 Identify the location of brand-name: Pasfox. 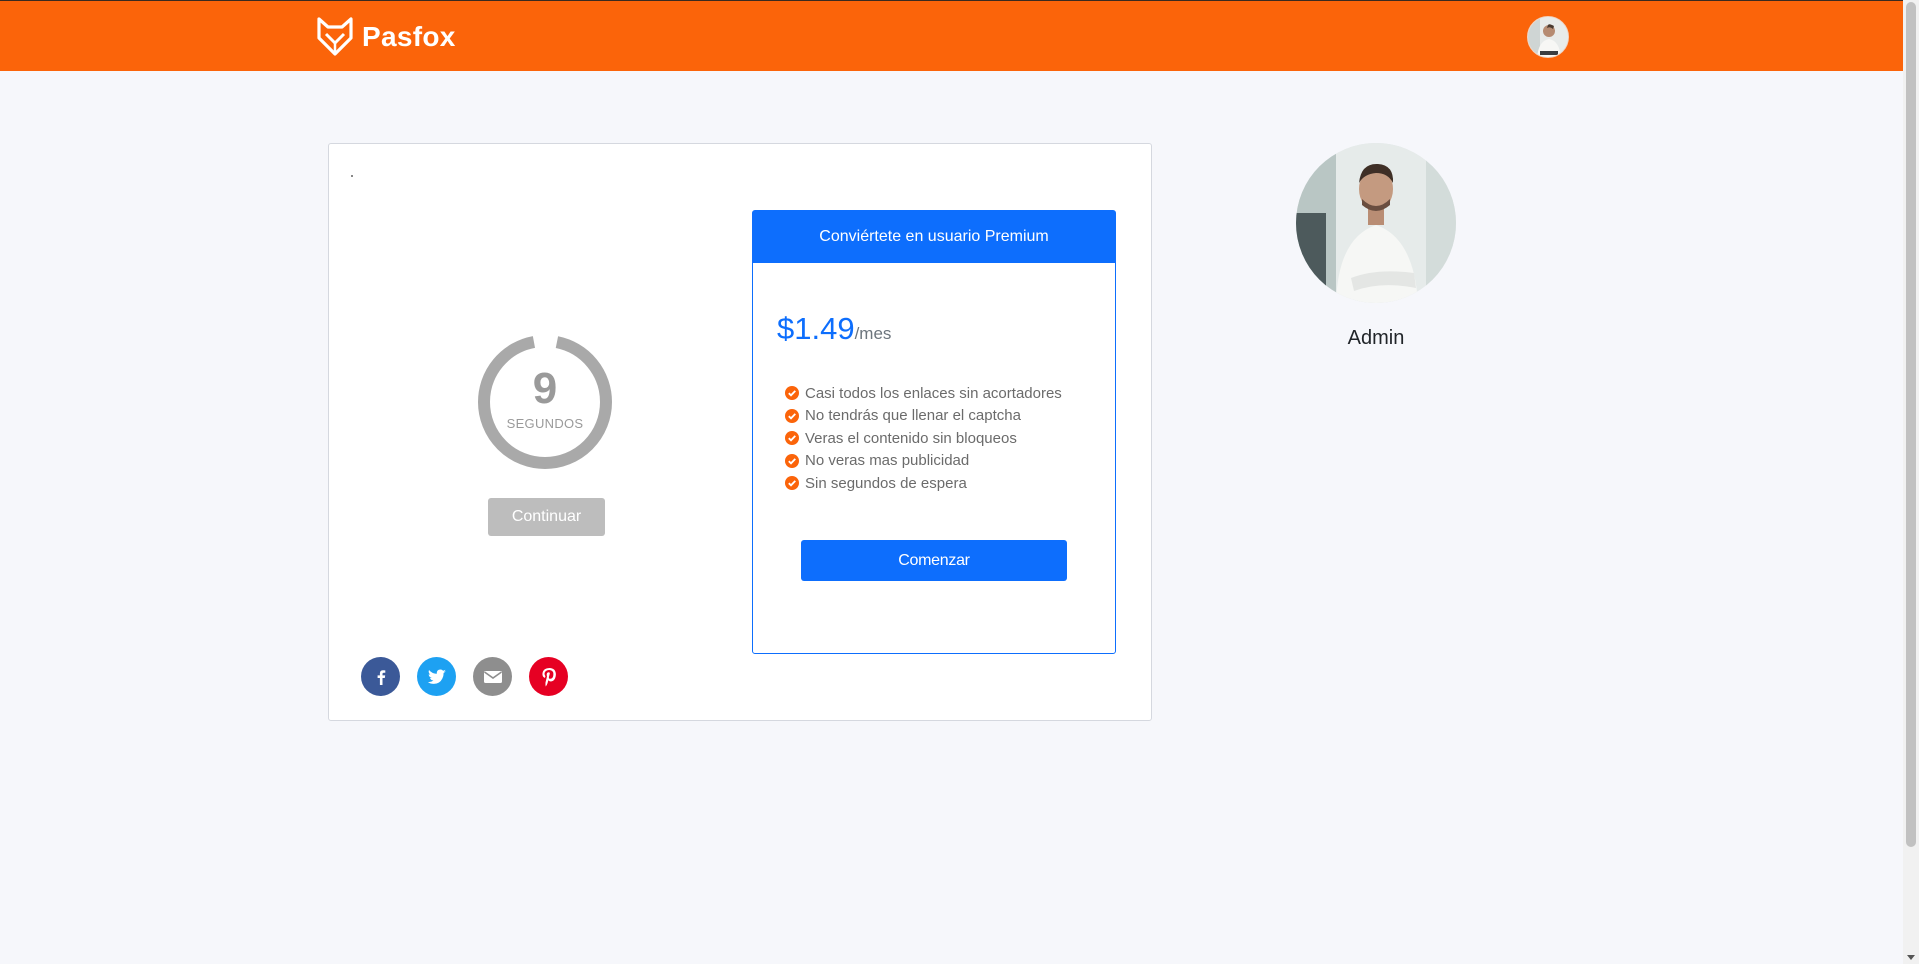
(409, 36).